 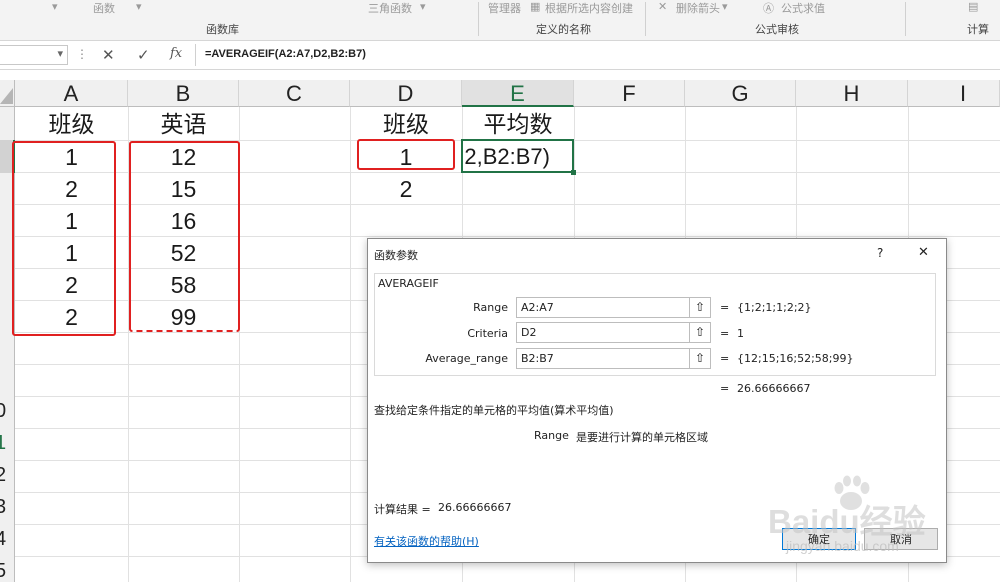 What do you see at coordinates (406, 154) in the screenshot?
I see `criteria-highlight-d2` at bounding box center [406, 154].